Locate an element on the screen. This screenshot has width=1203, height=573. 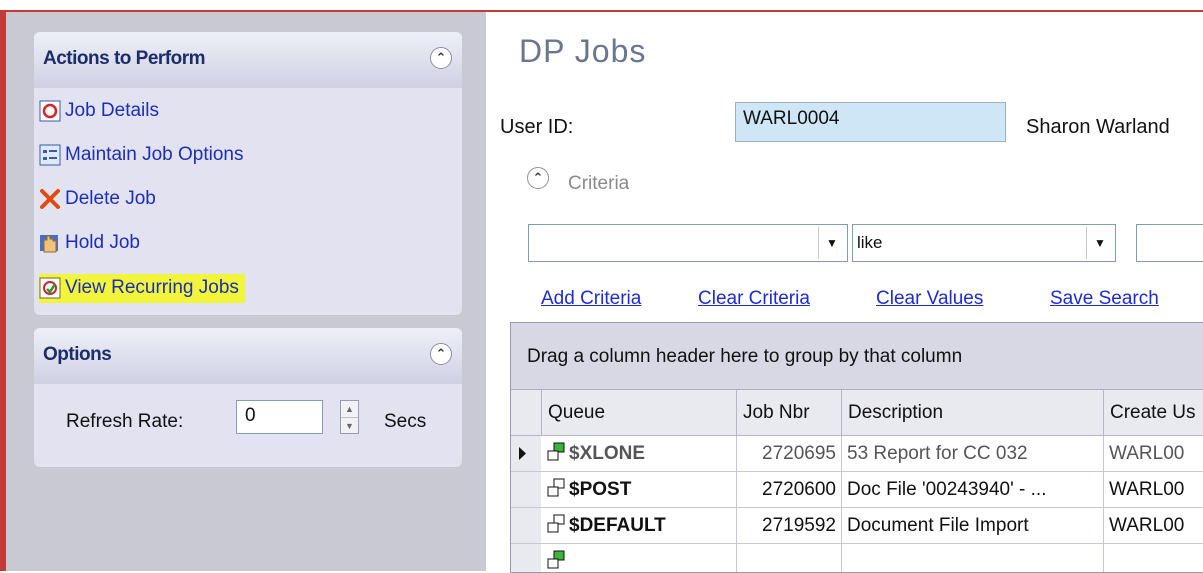
queue-cell: $POST is located at coordinates (638, 489).